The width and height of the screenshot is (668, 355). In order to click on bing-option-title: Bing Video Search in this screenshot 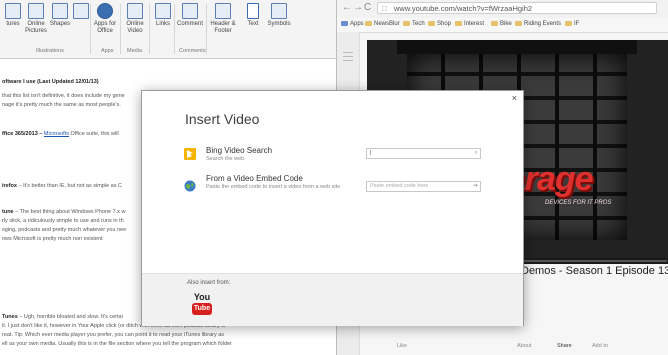, I will do `click(239, 150)`.